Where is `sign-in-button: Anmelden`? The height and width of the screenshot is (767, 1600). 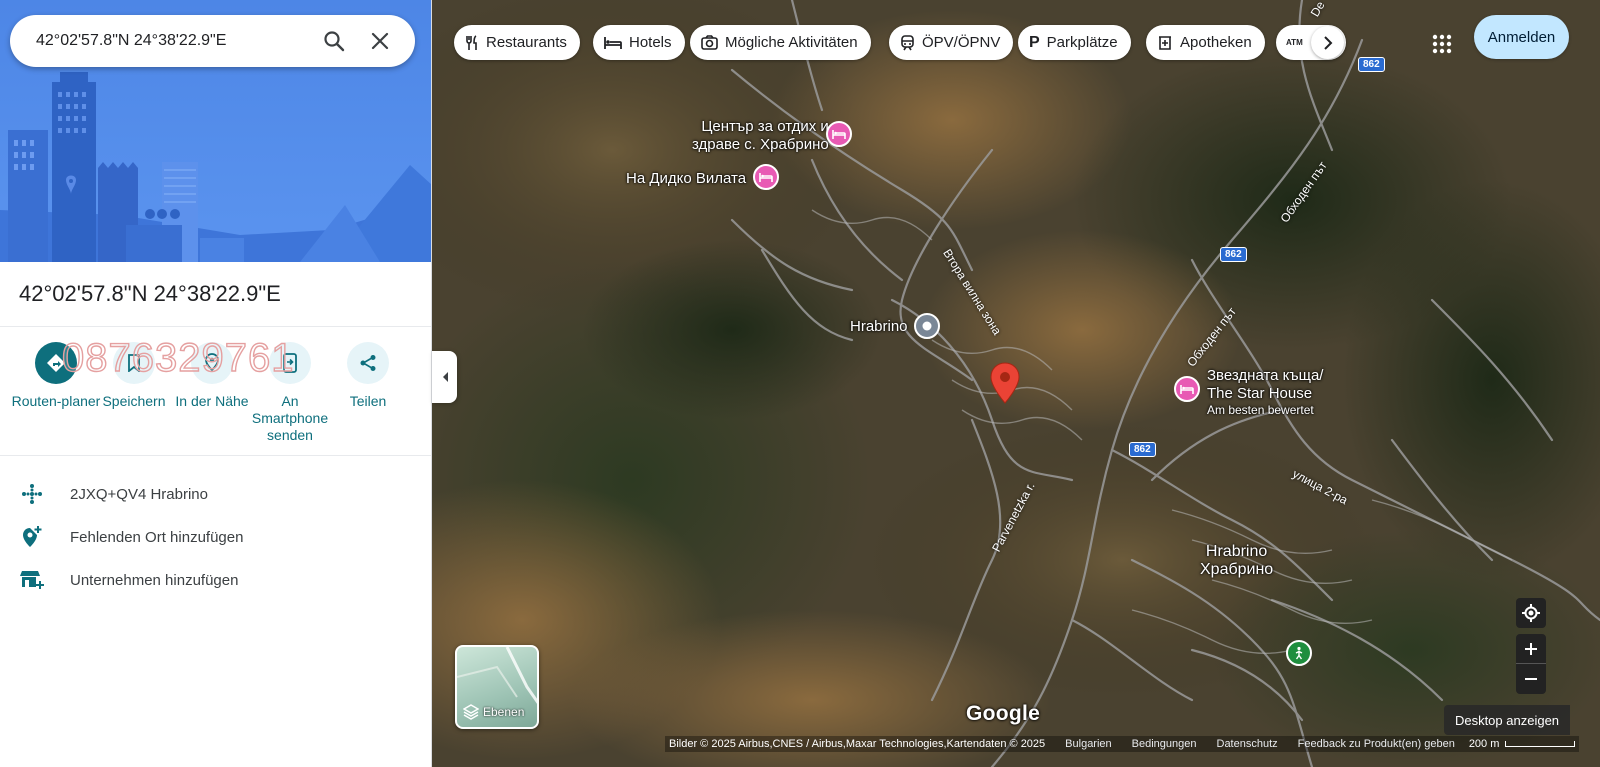 sign-in-button: Anmelden is located at coordinates (1521, 37).